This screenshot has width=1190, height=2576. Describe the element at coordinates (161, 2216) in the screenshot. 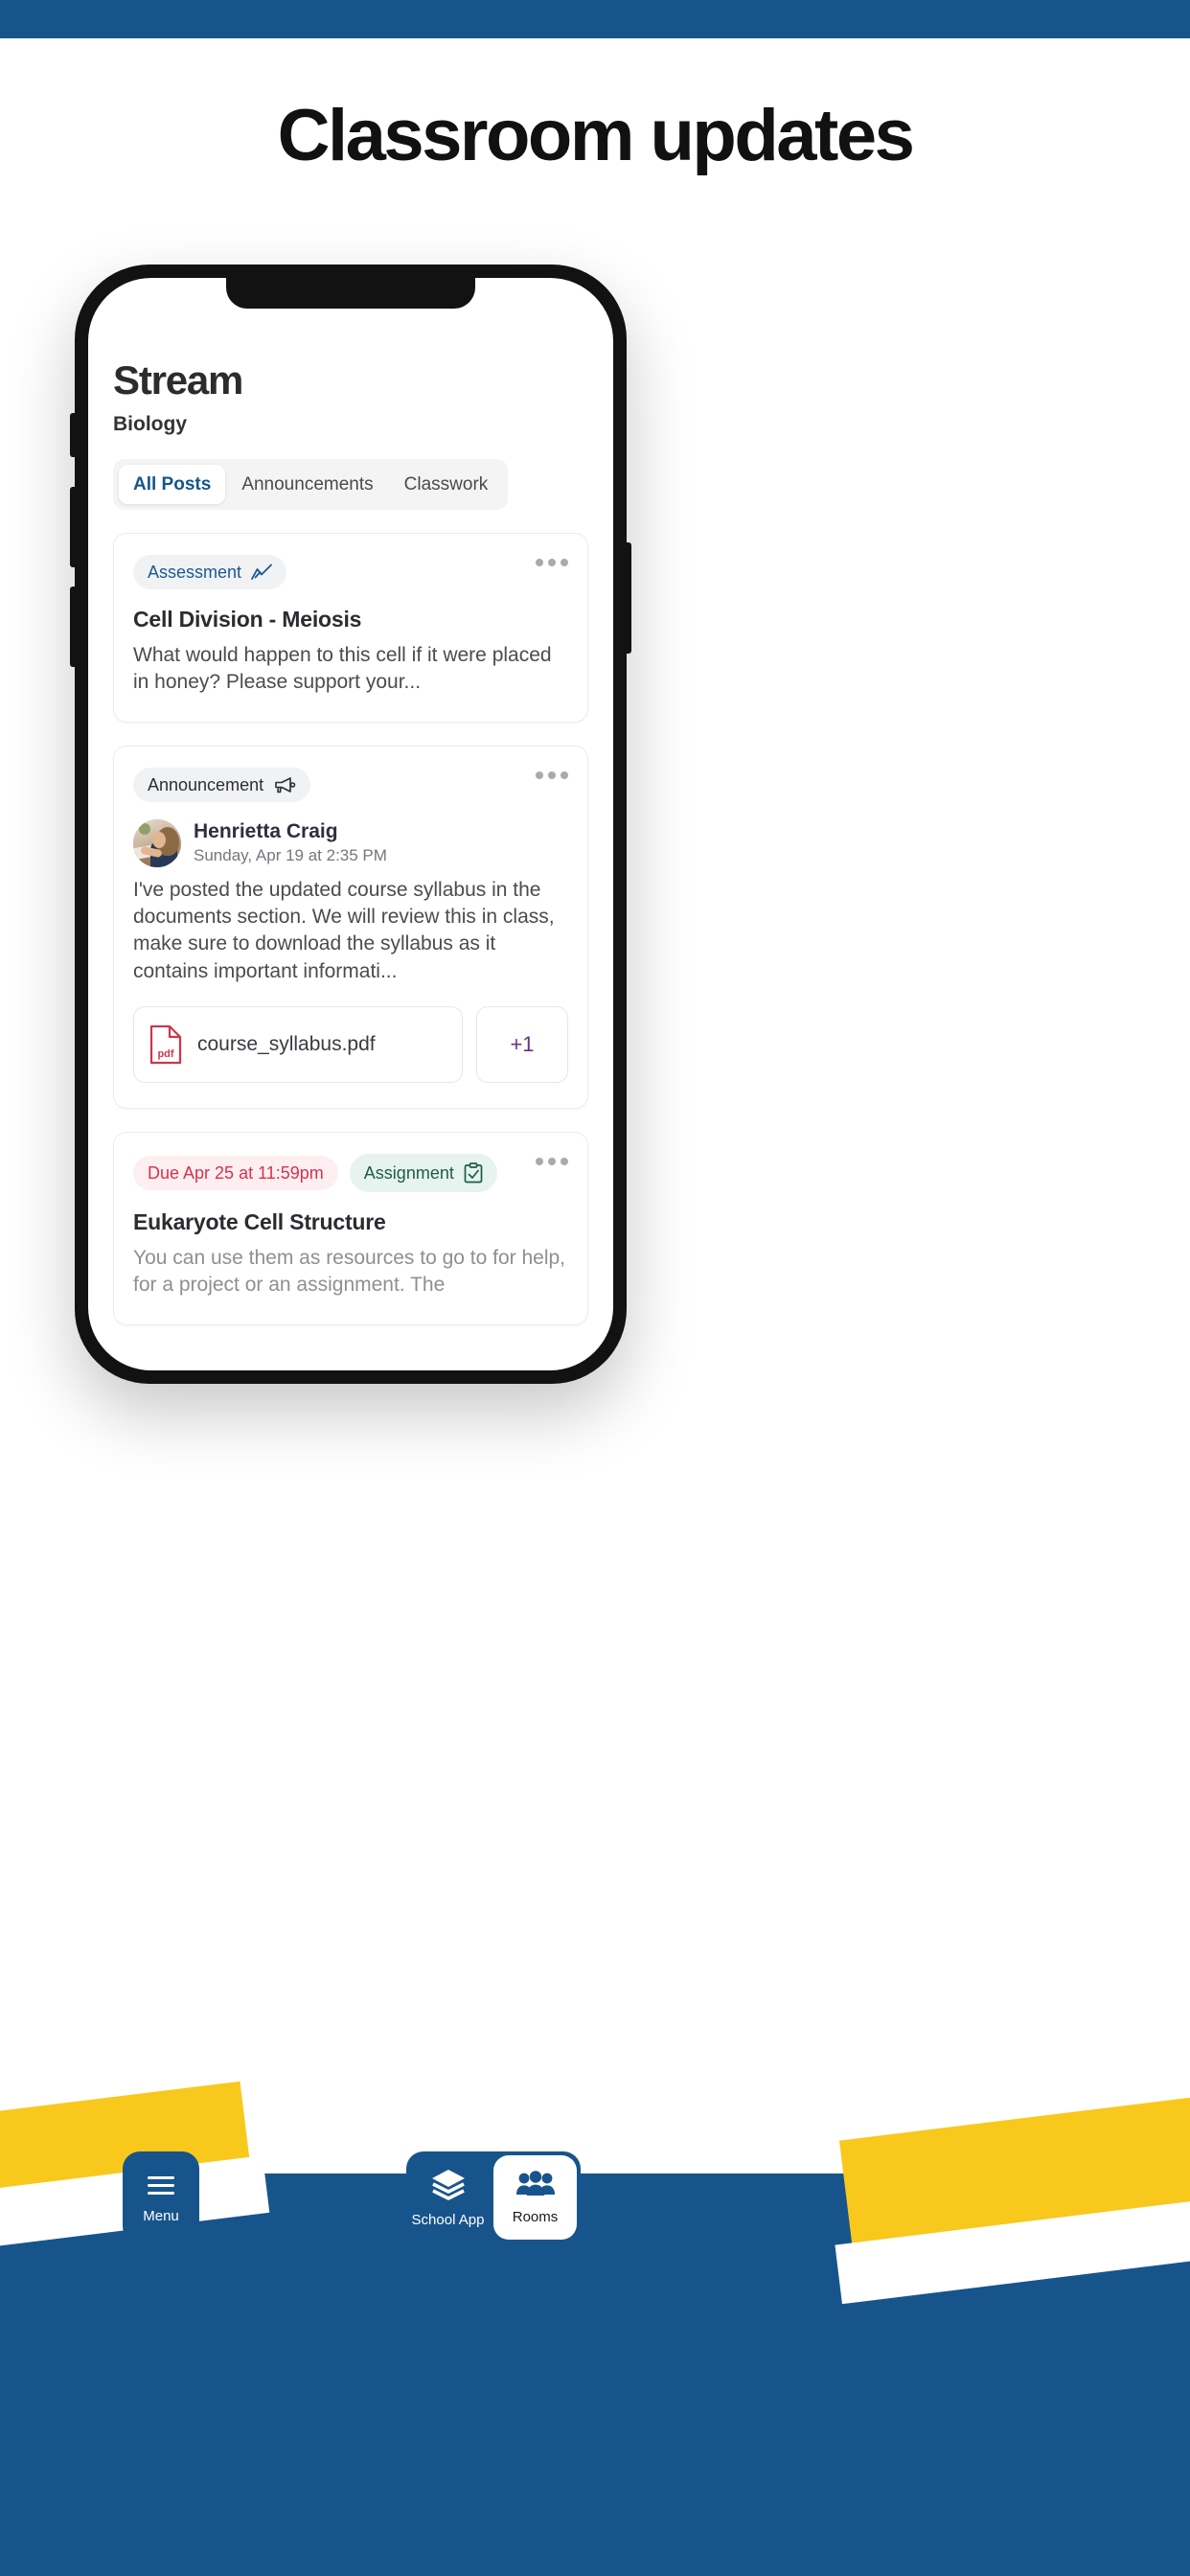

I see `menu-button-label: Menu` at that location.